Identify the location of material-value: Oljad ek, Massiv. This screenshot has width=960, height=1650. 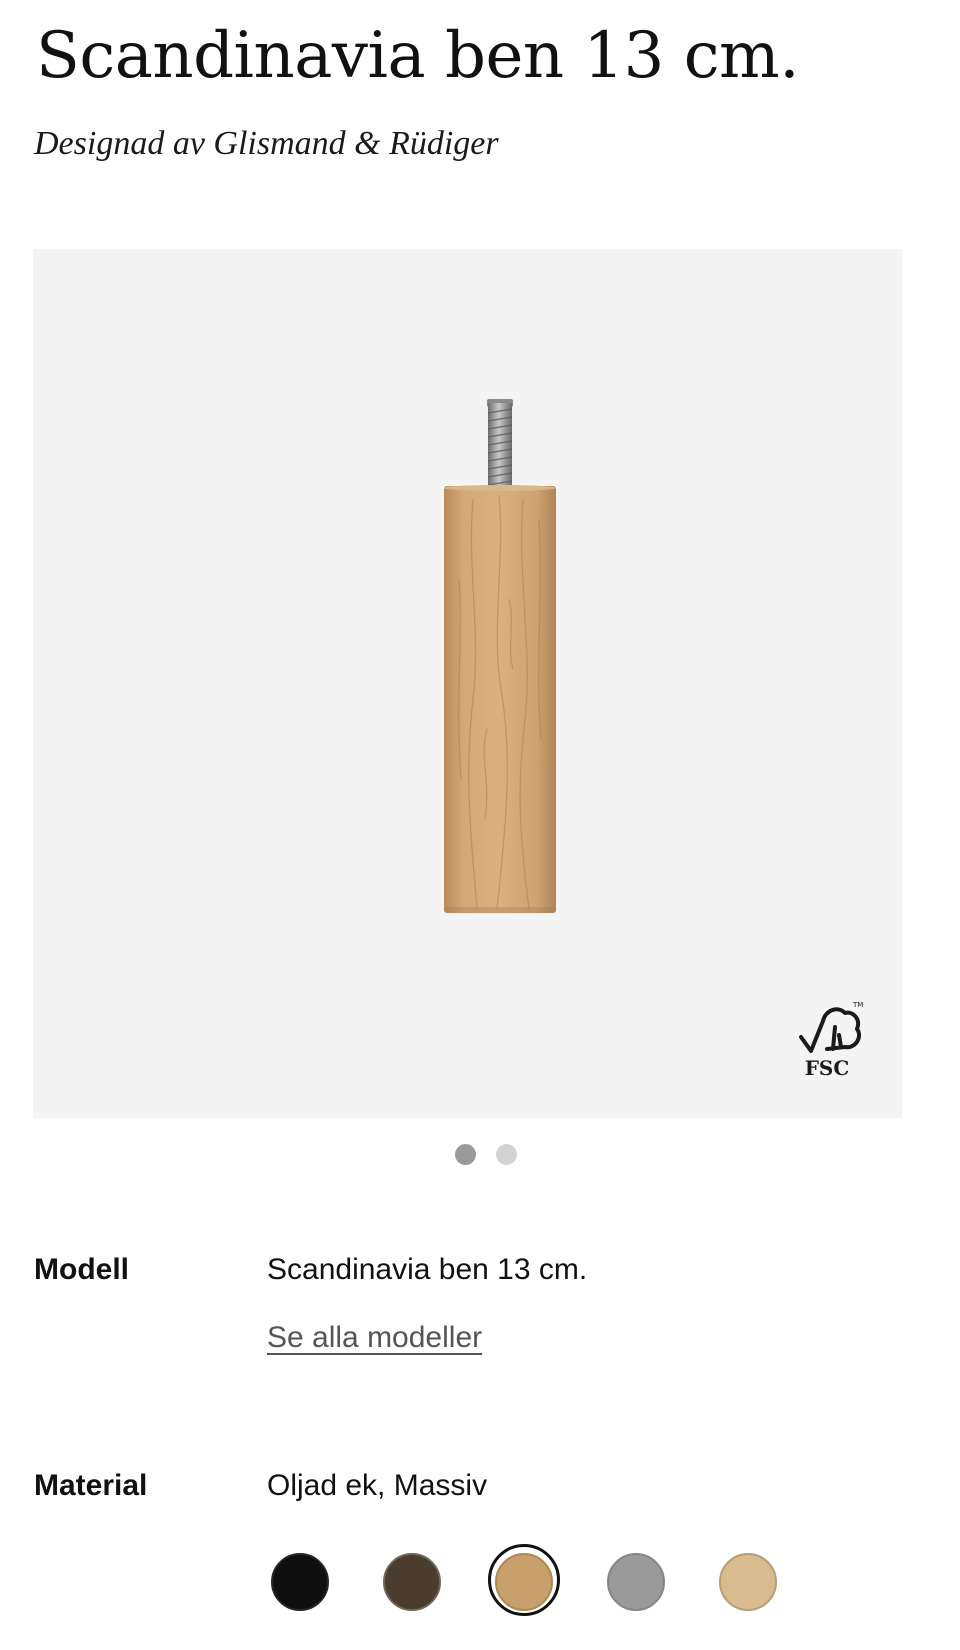
(377, 1485).